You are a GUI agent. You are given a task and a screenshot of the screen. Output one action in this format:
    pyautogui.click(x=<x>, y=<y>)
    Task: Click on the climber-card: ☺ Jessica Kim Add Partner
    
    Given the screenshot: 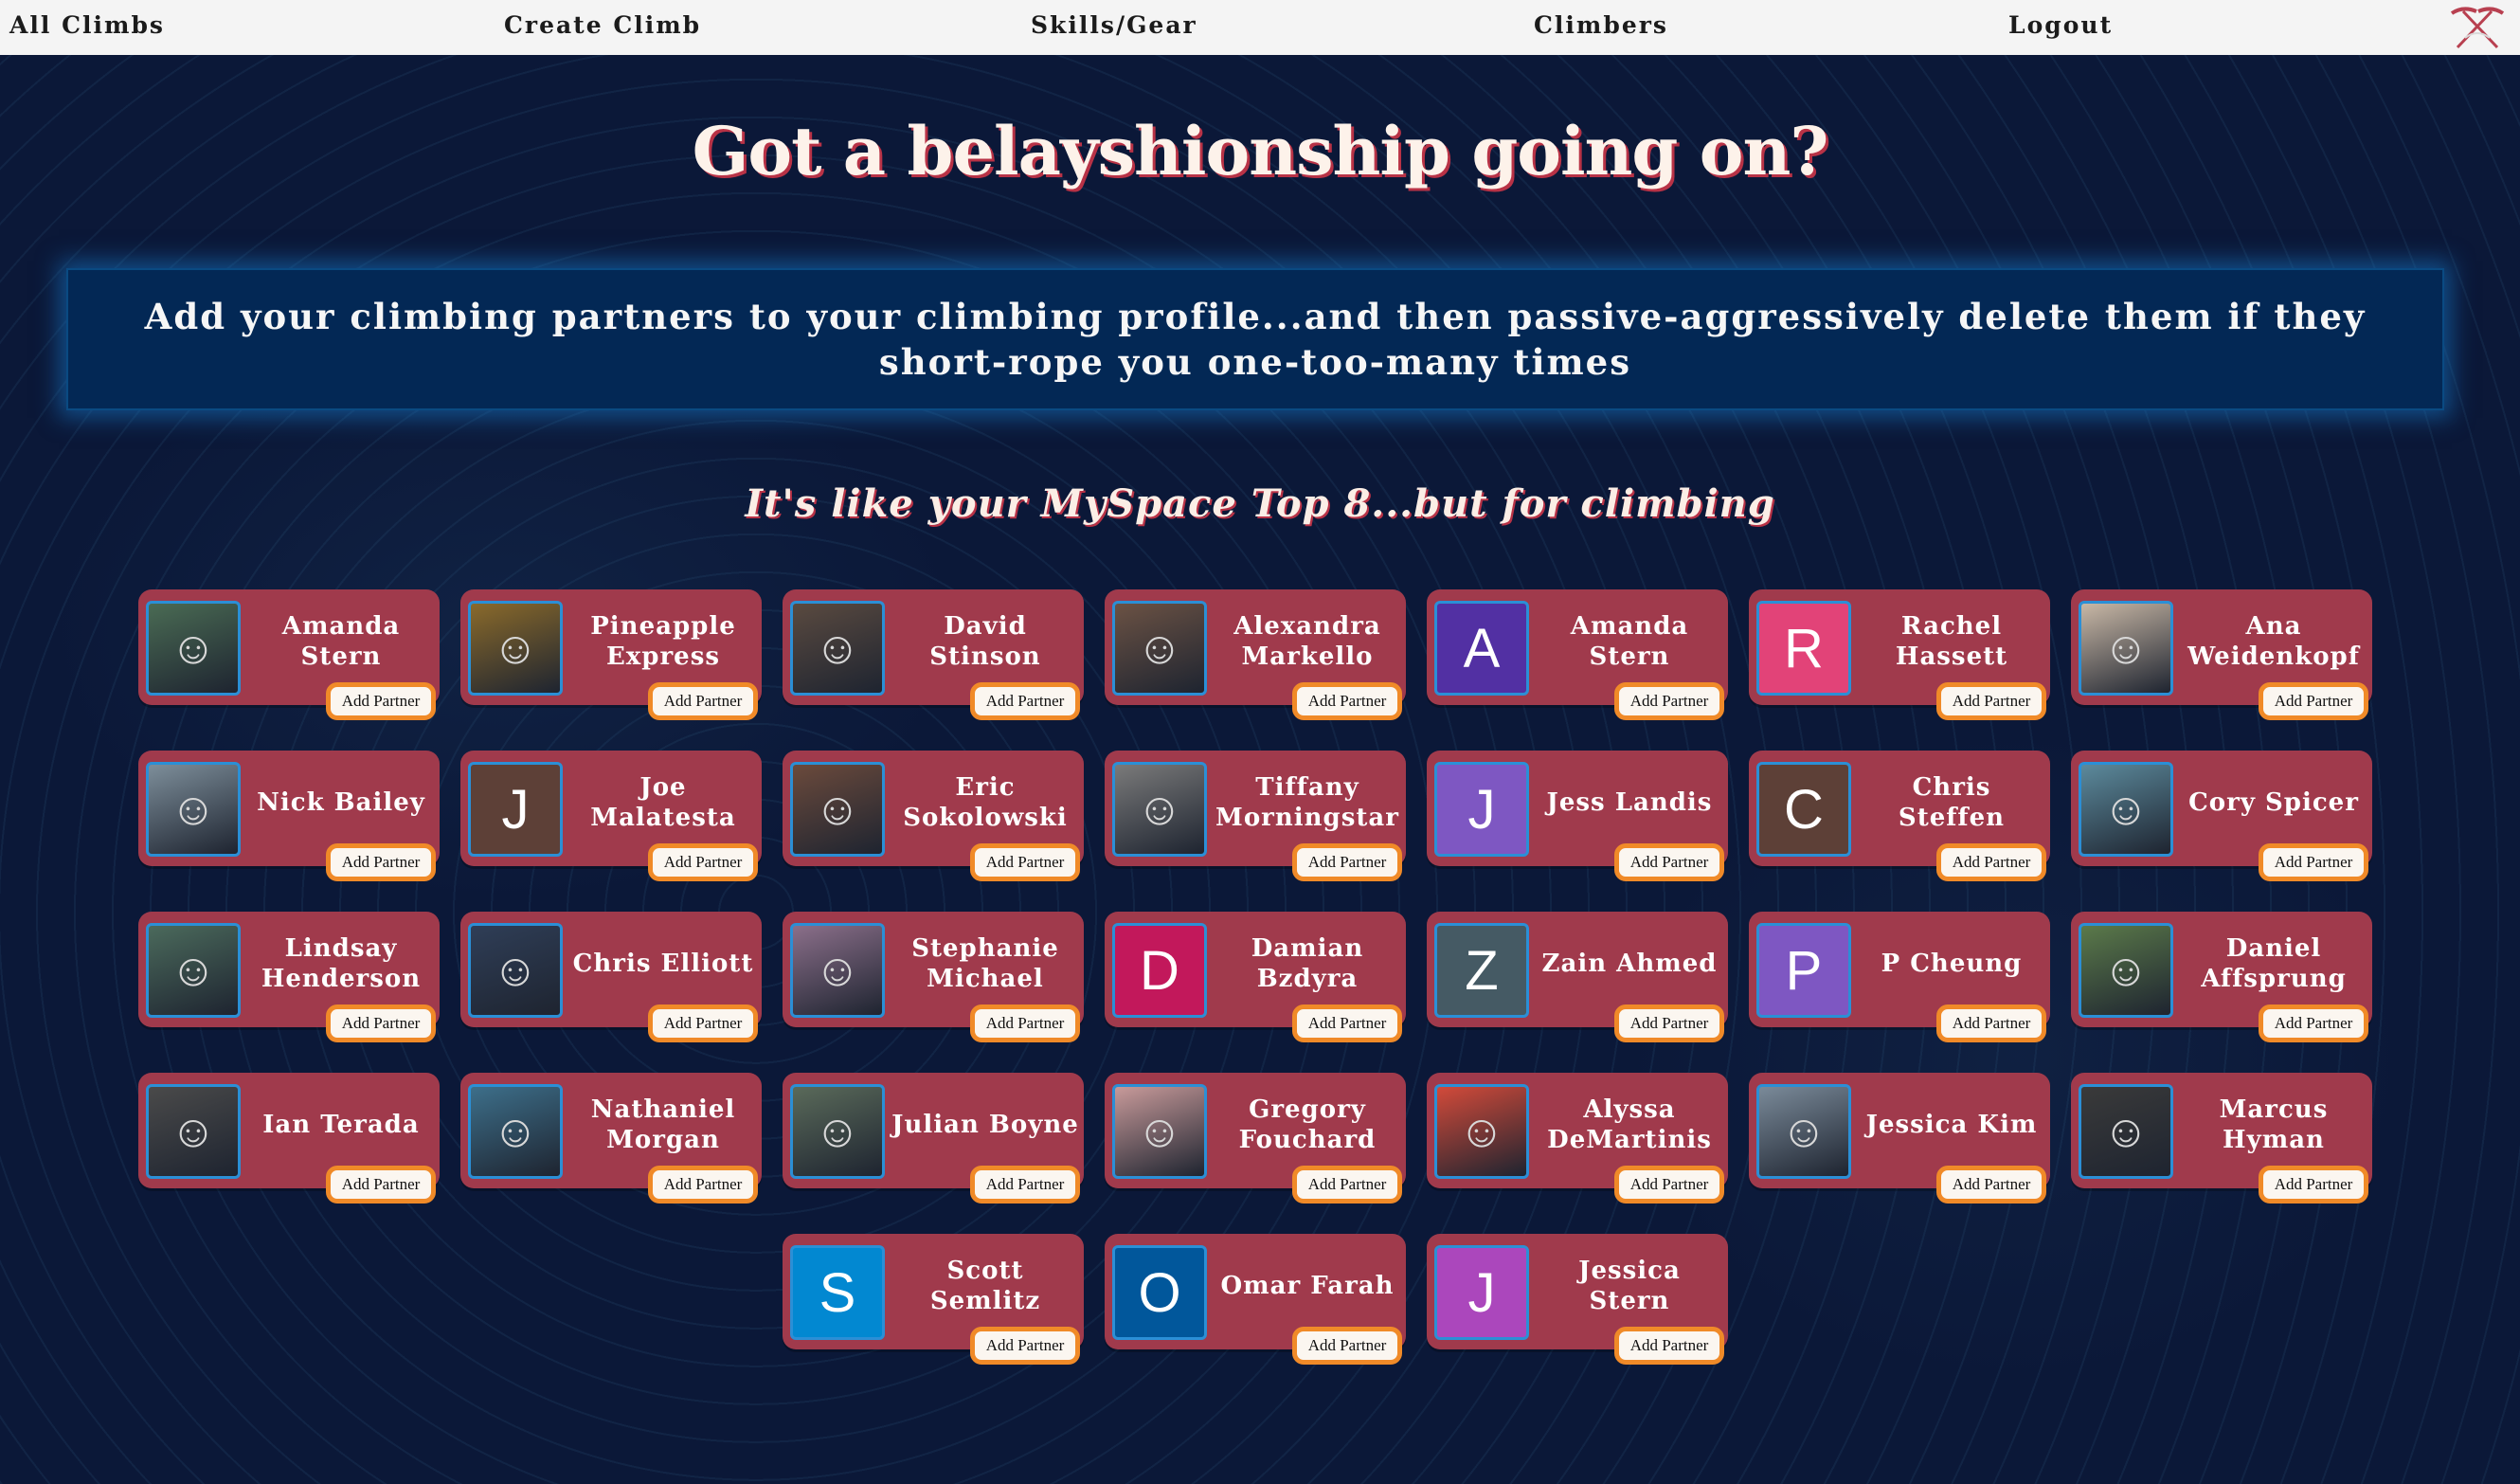 What is the action you would take?
    pyautogui.click(x=1899, y=1138)
    